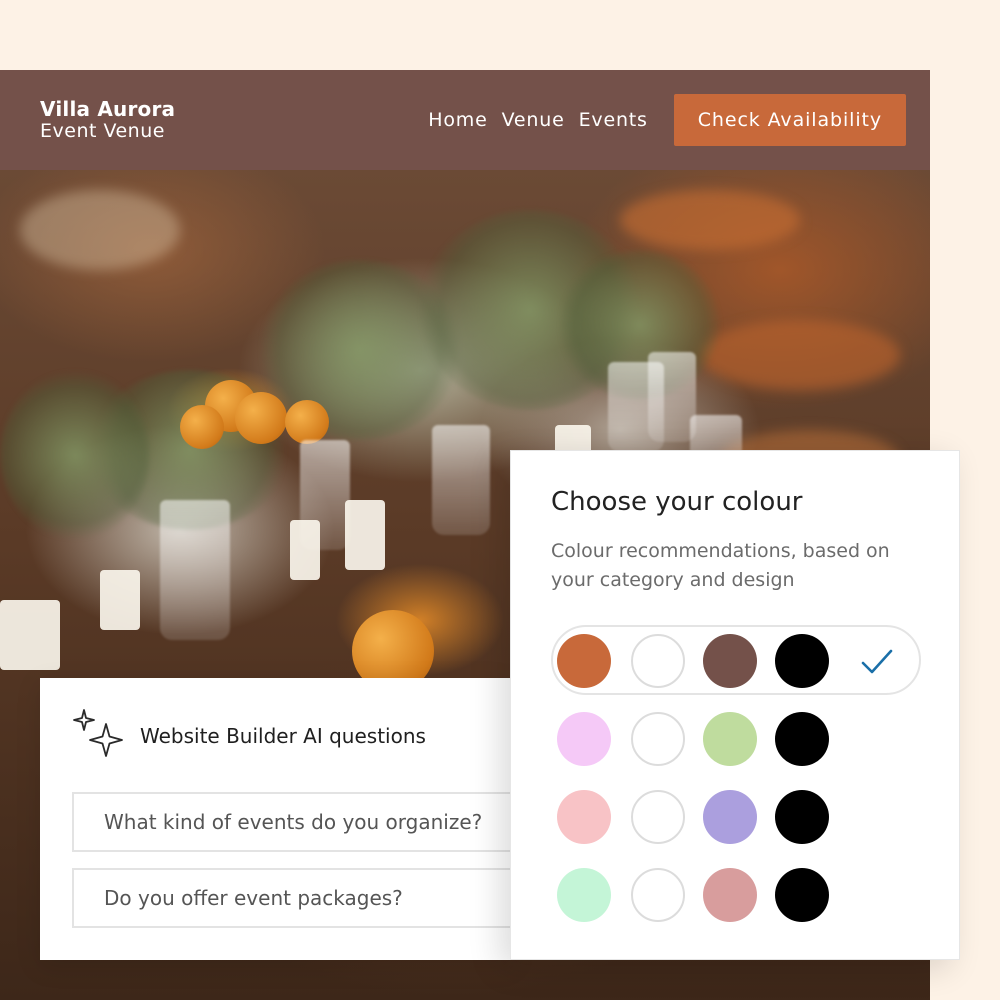 The image size is (1000, 1000). Describe the element at coordinates (457, 120) in the screenshot. I see `nav-home: Home` at that location.